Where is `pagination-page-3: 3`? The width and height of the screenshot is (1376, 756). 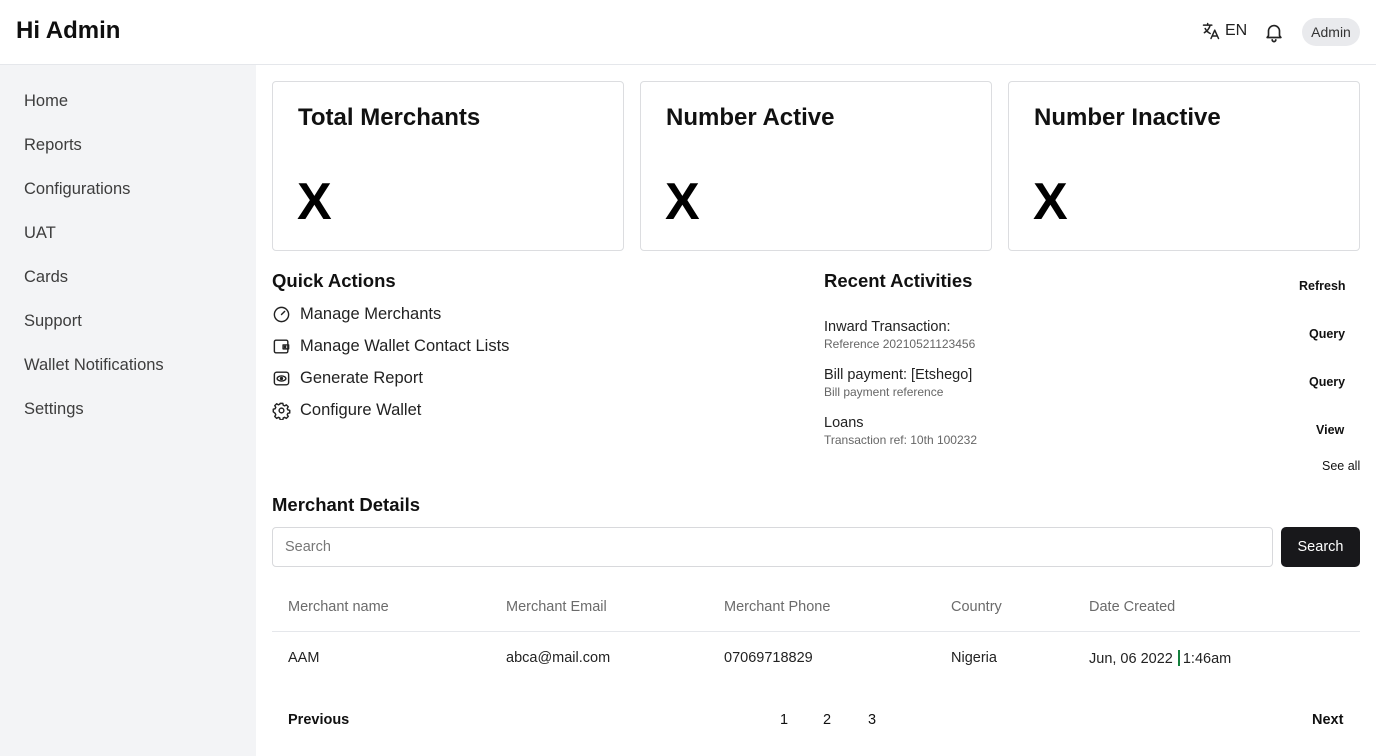 pagination-page-3: 3 is located at coordinates (872, 720).